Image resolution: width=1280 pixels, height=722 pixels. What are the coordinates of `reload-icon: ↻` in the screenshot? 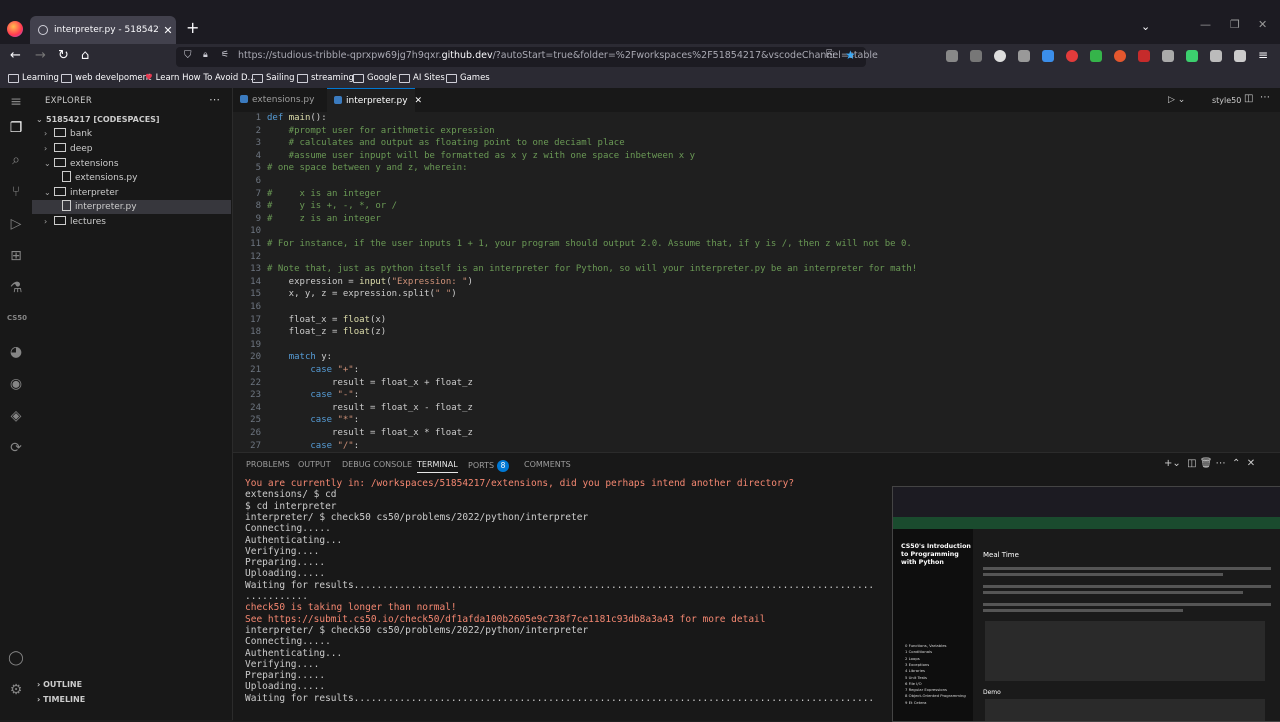 It's located at (63, 55).